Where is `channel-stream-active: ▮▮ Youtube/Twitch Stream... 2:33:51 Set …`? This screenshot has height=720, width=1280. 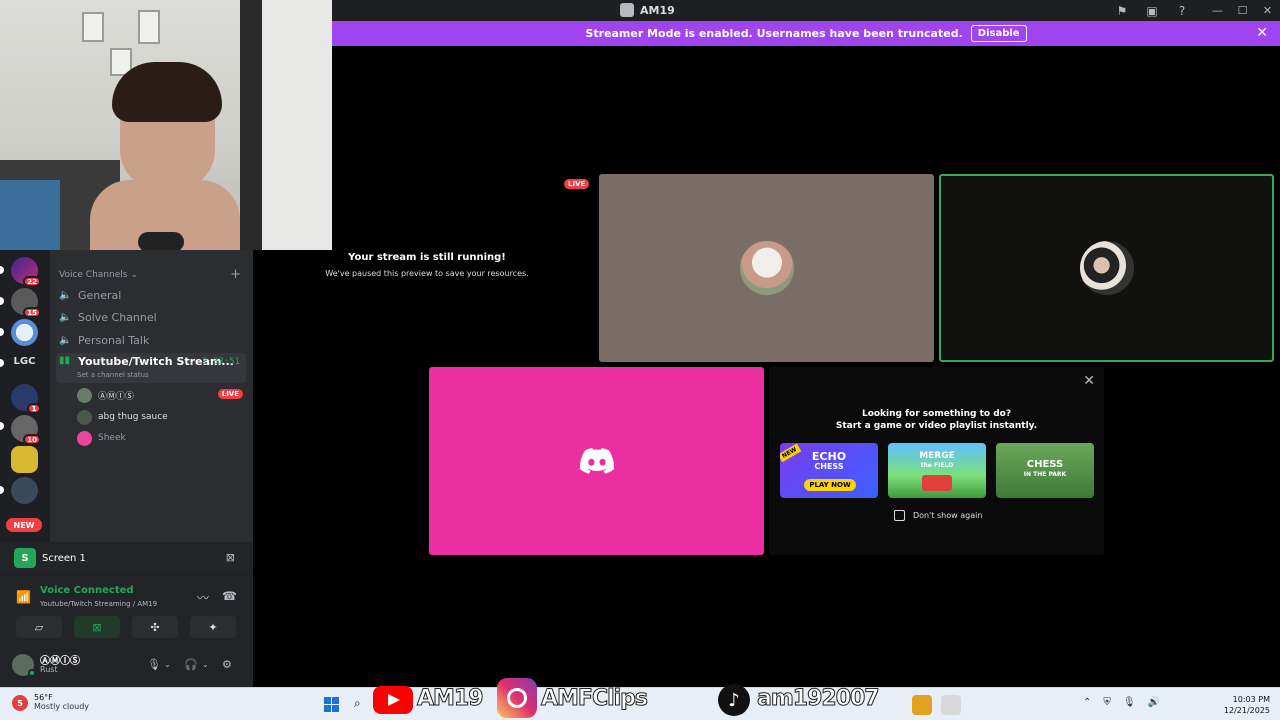 channel-stream-active: ▮▮ Youtube/Twitch Stream... 2:33:51 Set … is located at coordinates (151, 368).